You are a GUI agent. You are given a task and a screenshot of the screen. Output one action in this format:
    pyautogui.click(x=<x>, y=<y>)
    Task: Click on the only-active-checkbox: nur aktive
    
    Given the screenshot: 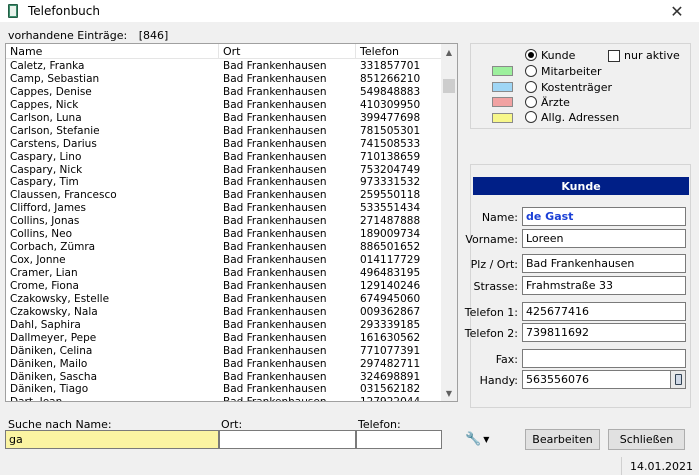 What is the action you would take?
    pyautogui.click(x=644, y=55)
    